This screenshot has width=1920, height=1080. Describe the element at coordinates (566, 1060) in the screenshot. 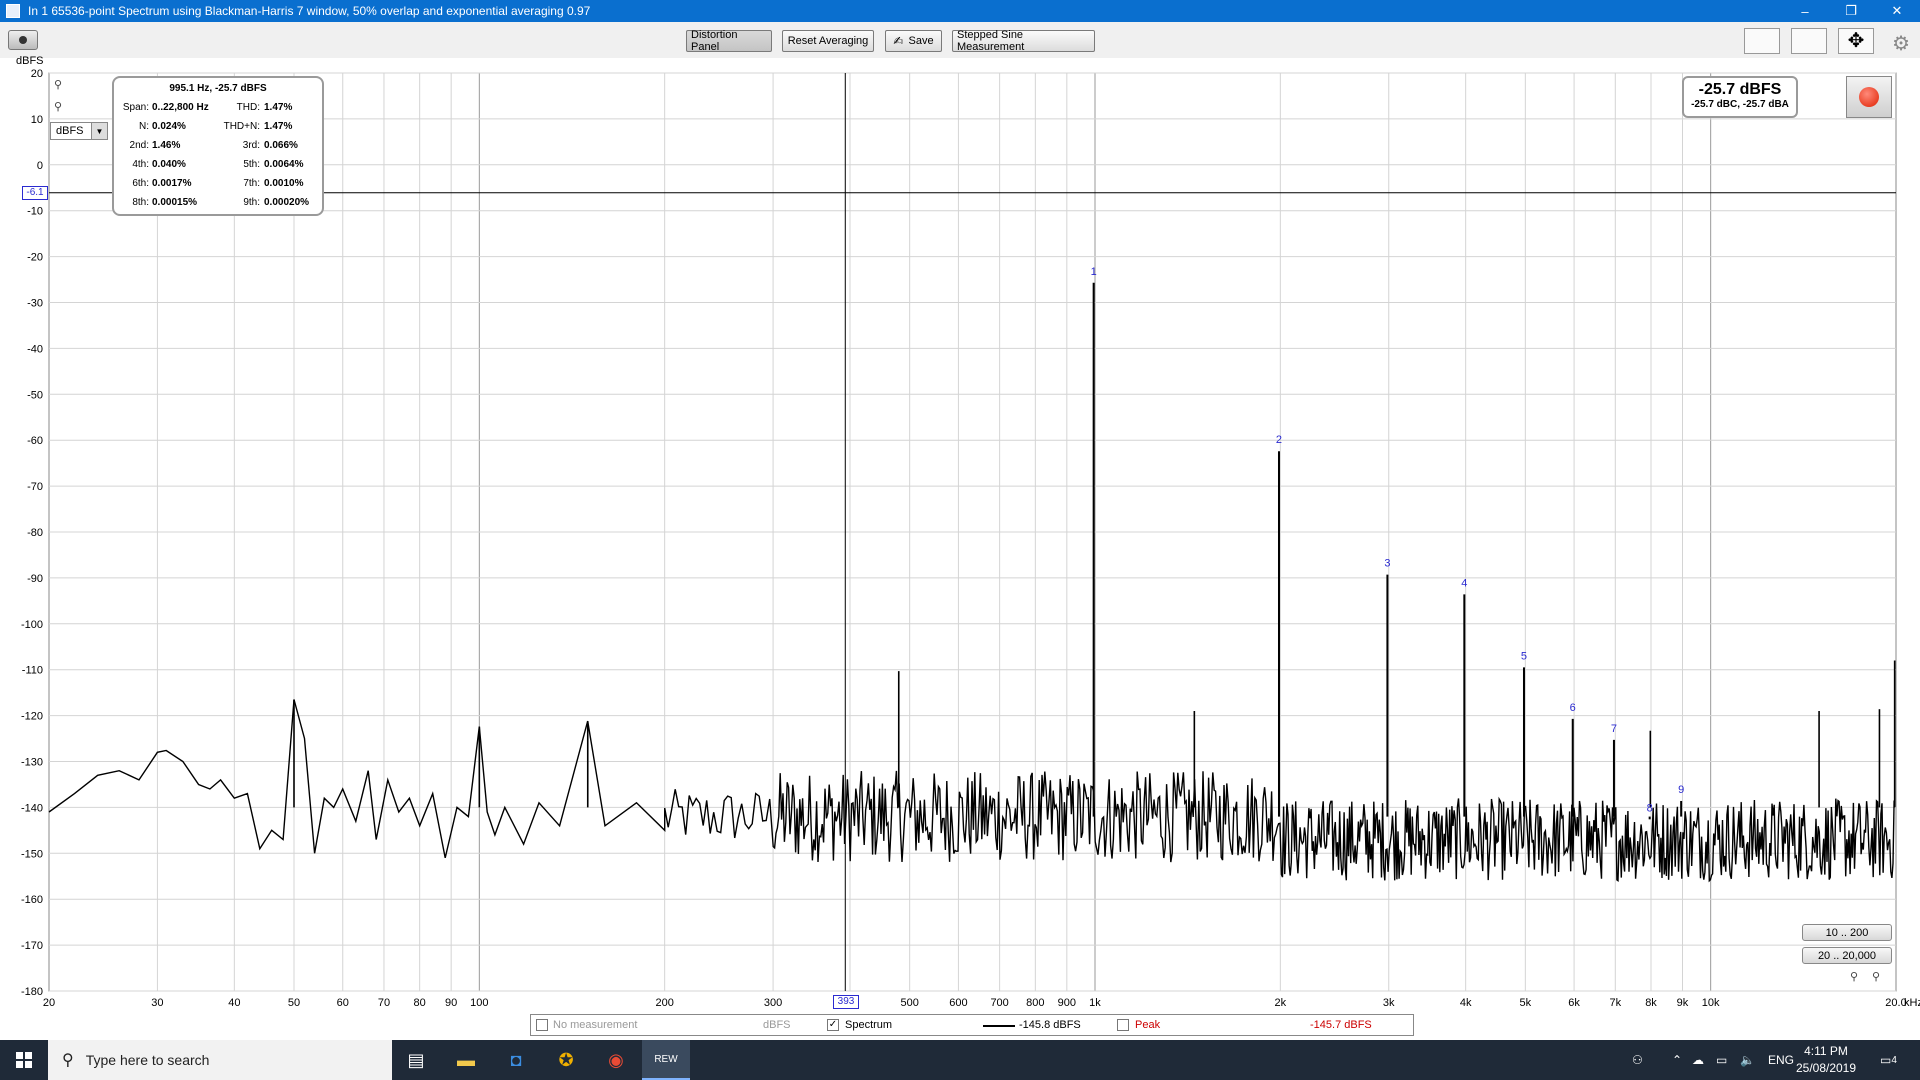

I see `app-icon-yellow: ✪` at that location.